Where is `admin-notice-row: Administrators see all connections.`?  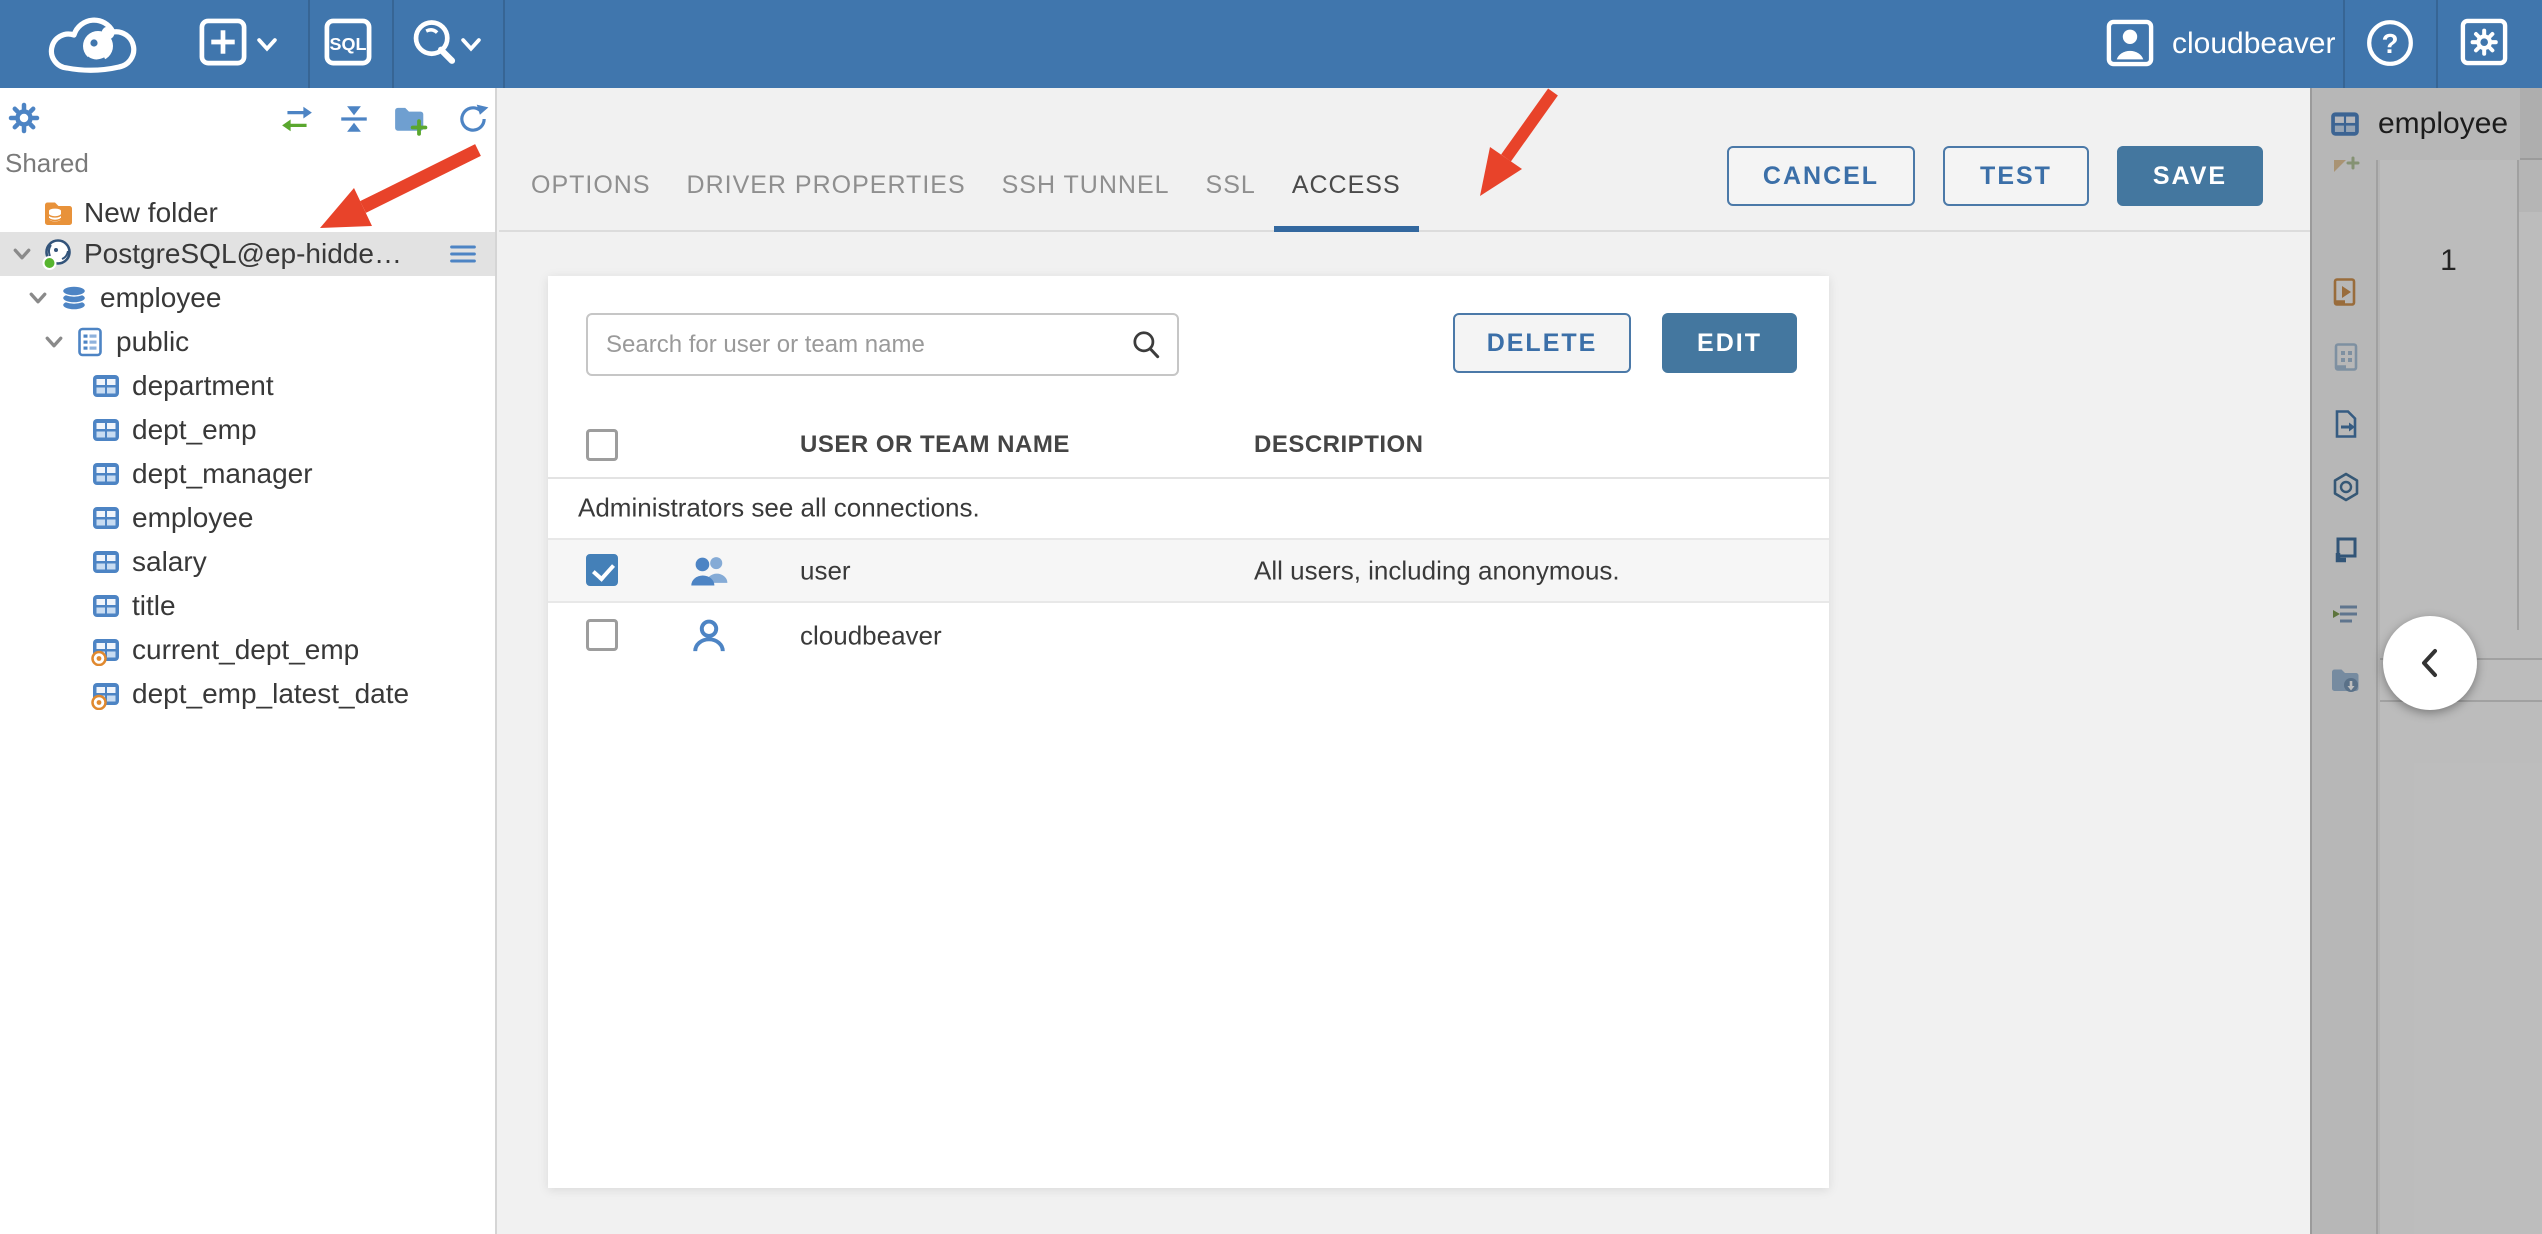
admin-notice-row: Administrators see all connections. is located at coordinates (1188, 509).